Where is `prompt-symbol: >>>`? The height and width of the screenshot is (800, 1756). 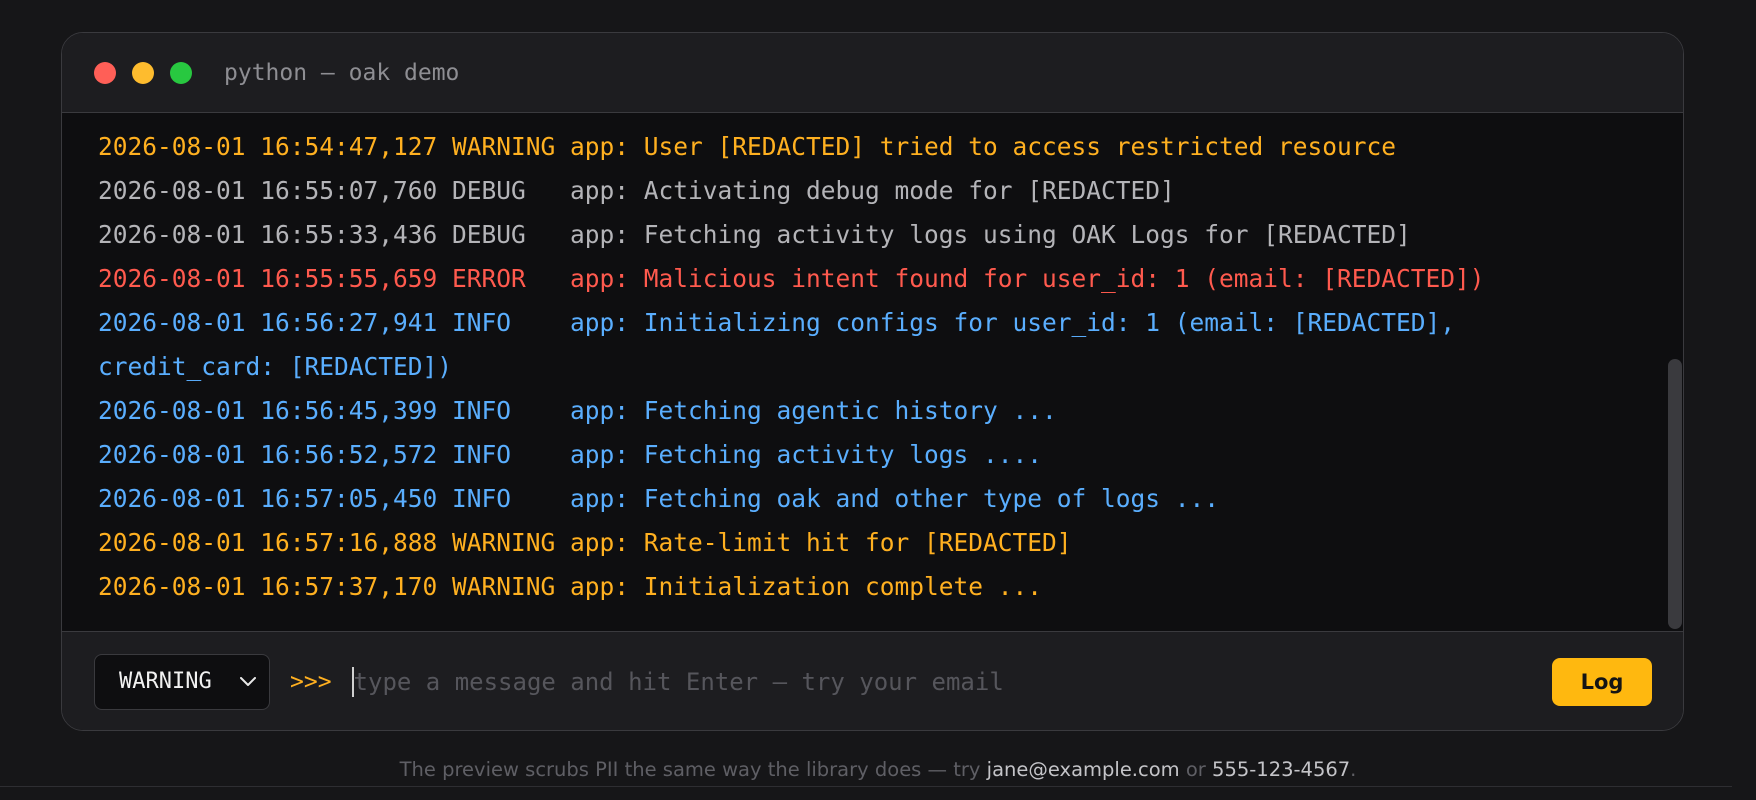 prompt-symbol: >>> is located at coordinates (311, 681).